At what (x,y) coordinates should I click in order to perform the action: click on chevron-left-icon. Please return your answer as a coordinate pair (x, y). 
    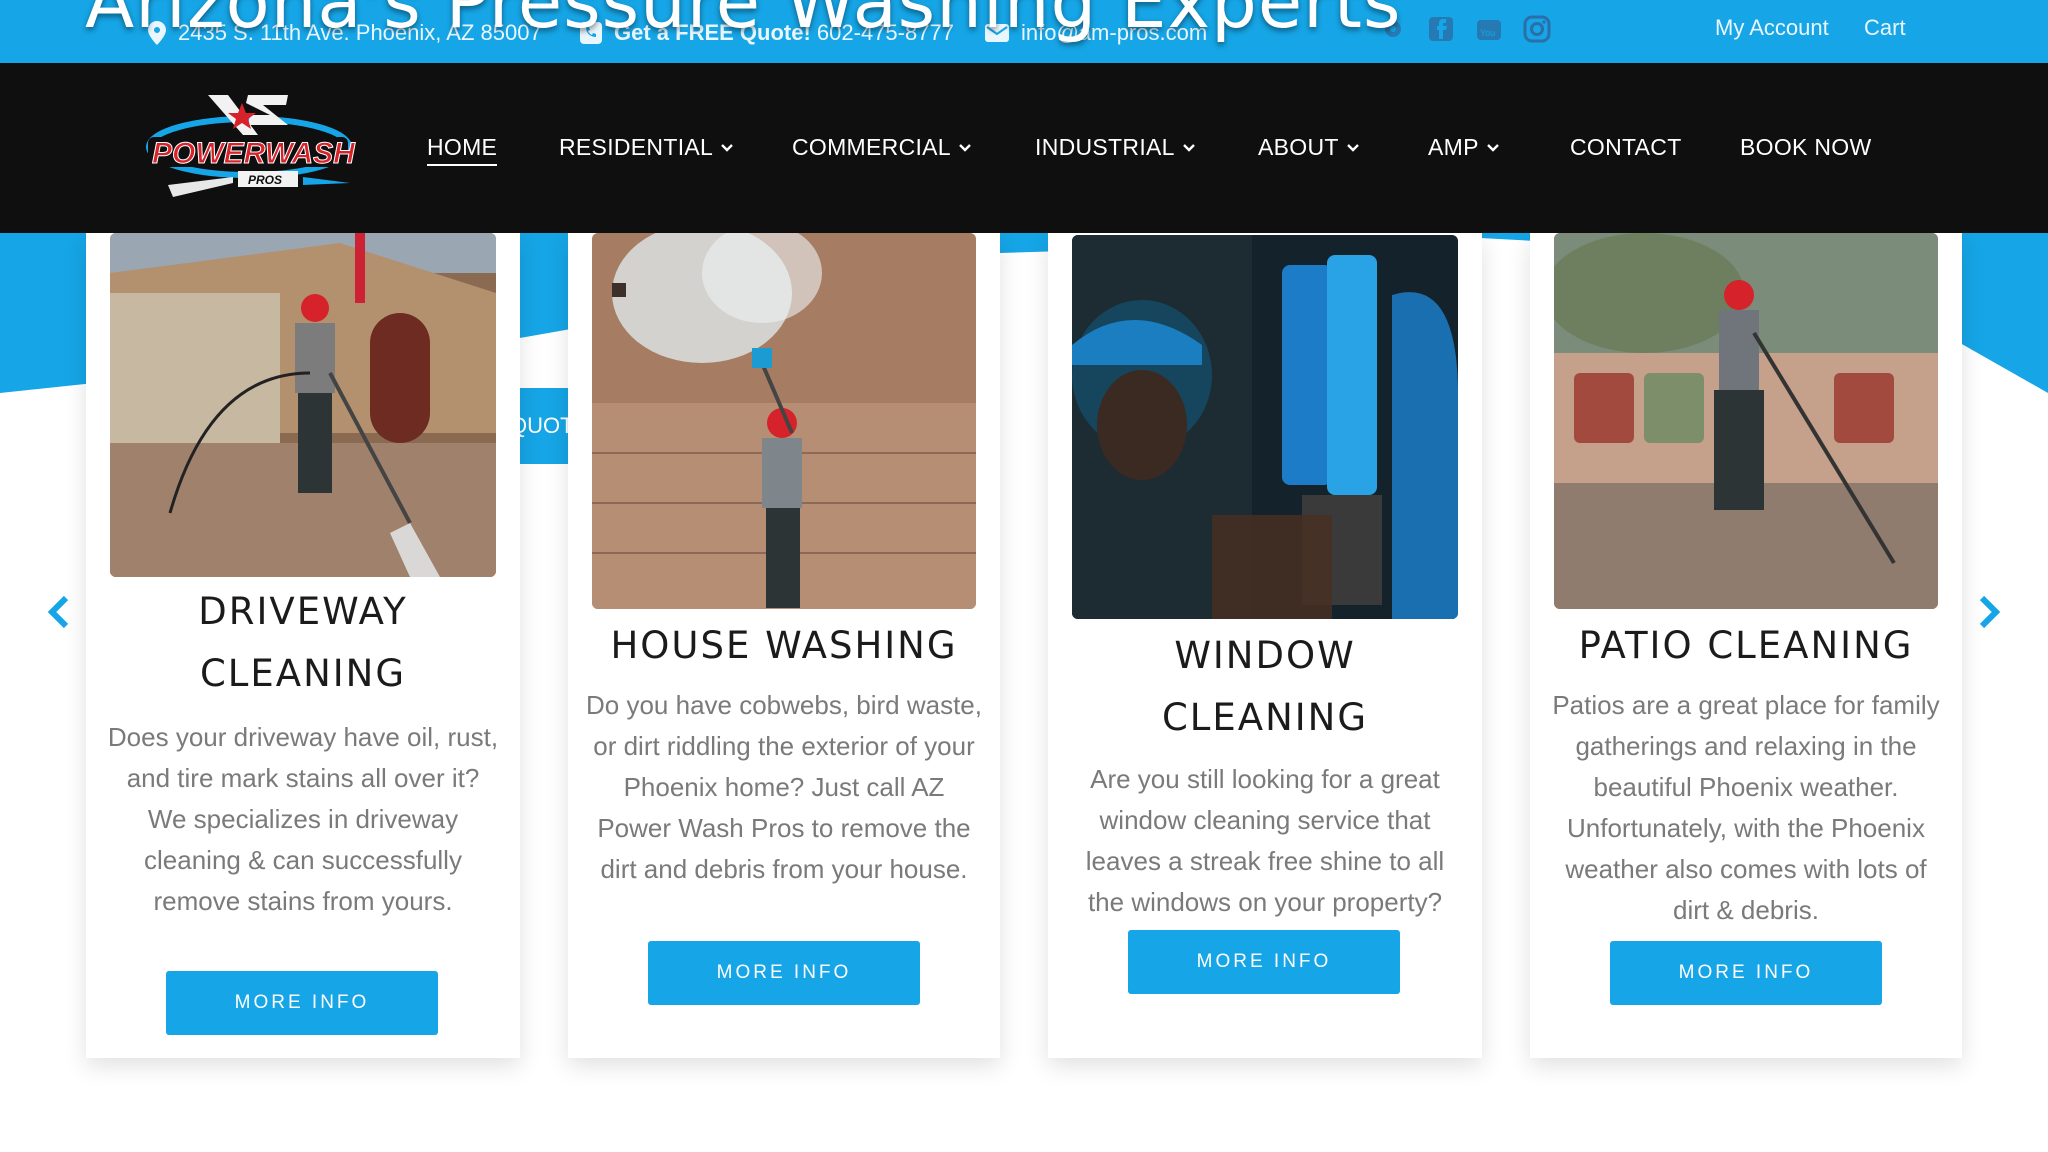
    Looking at the image, I should click on (59, 612).